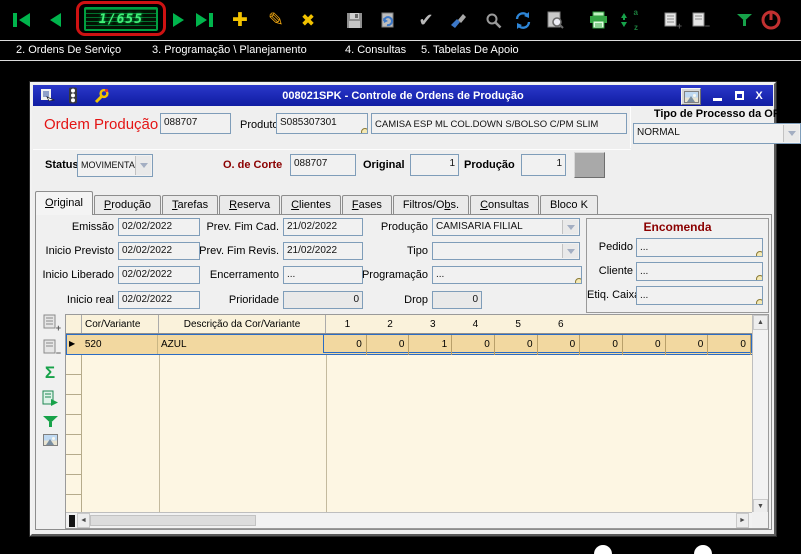 This screenshot has height=554, width=801. What do you see at coordinates (354, 20) in the screenshot?
I see `save-icon` at bounding box center [354, 20].